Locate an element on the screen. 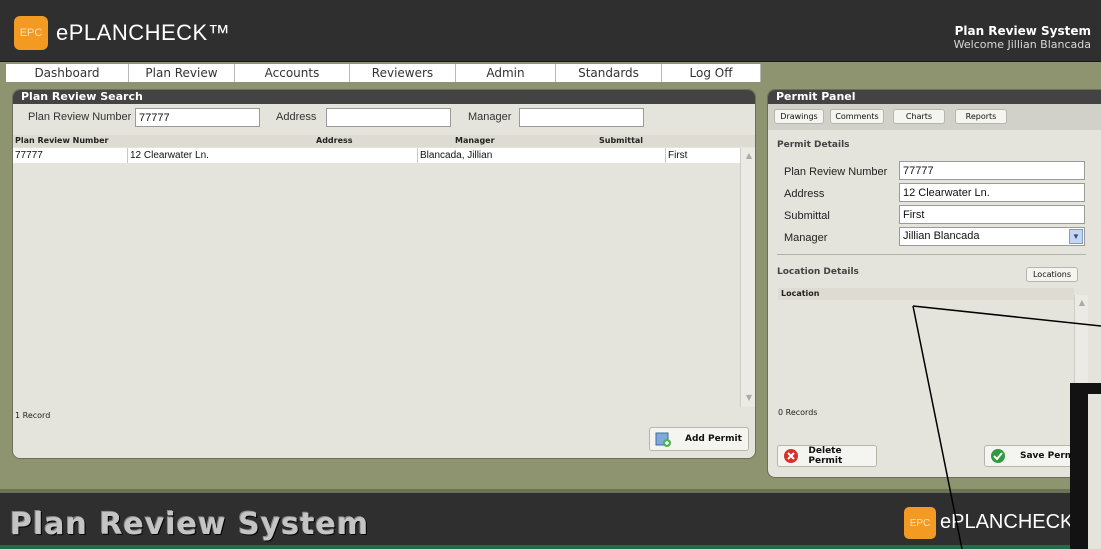 Image resolution: width=1101 pixels, height=549 pixels. tab-charts: Charts is located at coordinates (919, 116).